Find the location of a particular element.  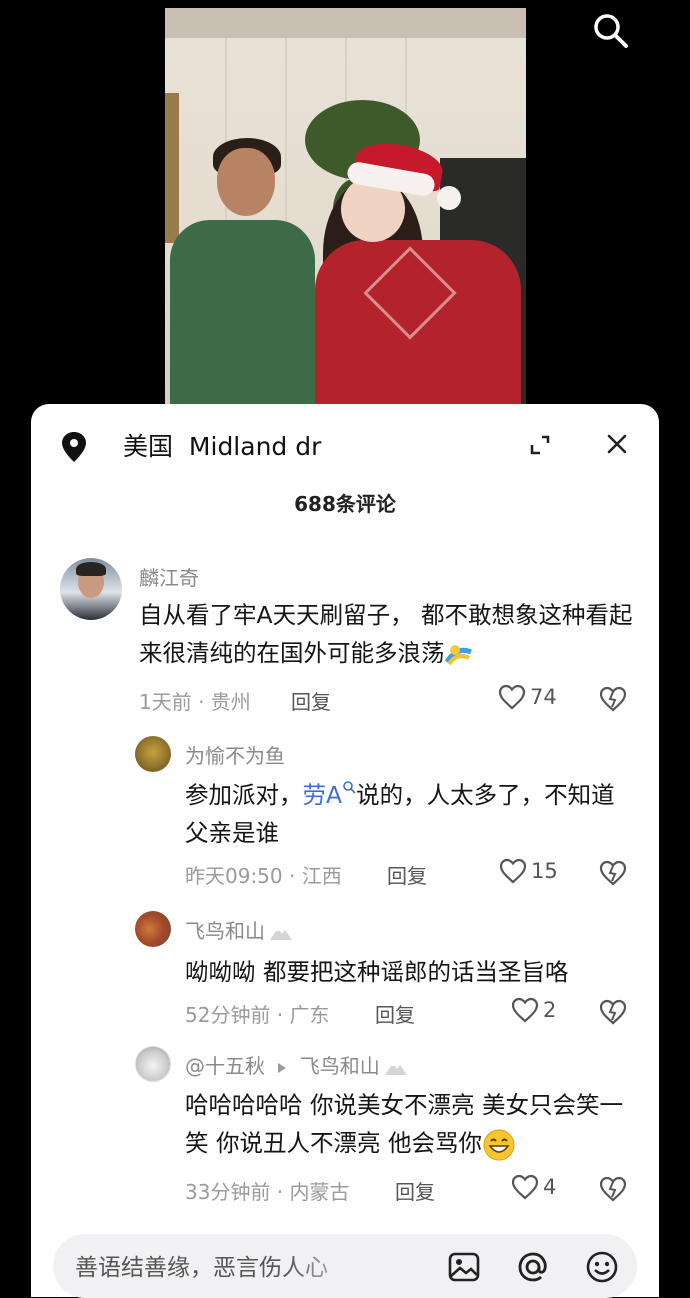

comment-input: 善语结善缘，恶言伤人心 is located at coordinates (225, 1265).